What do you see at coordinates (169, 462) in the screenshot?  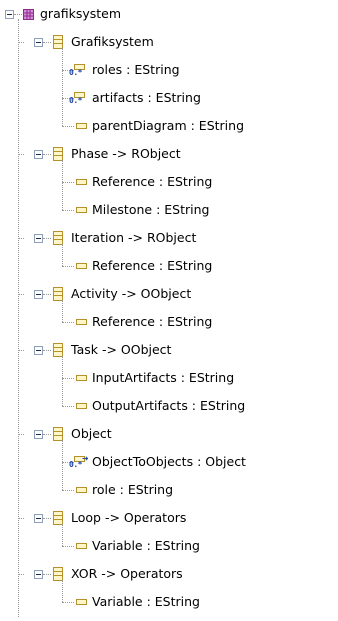 I see `attribute-label: ObjectToObjects : Object` at bounding box center [169, 462].